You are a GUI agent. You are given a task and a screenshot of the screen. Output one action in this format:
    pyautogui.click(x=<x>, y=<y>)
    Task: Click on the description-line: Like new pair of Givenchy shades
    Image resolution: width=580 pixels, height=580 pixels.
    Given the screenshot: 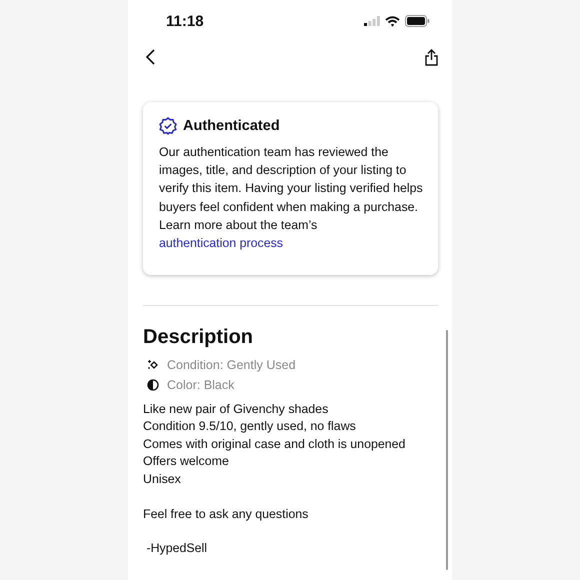 What is the action you would take?
    pyautogui.click(x=236, y=409)
    